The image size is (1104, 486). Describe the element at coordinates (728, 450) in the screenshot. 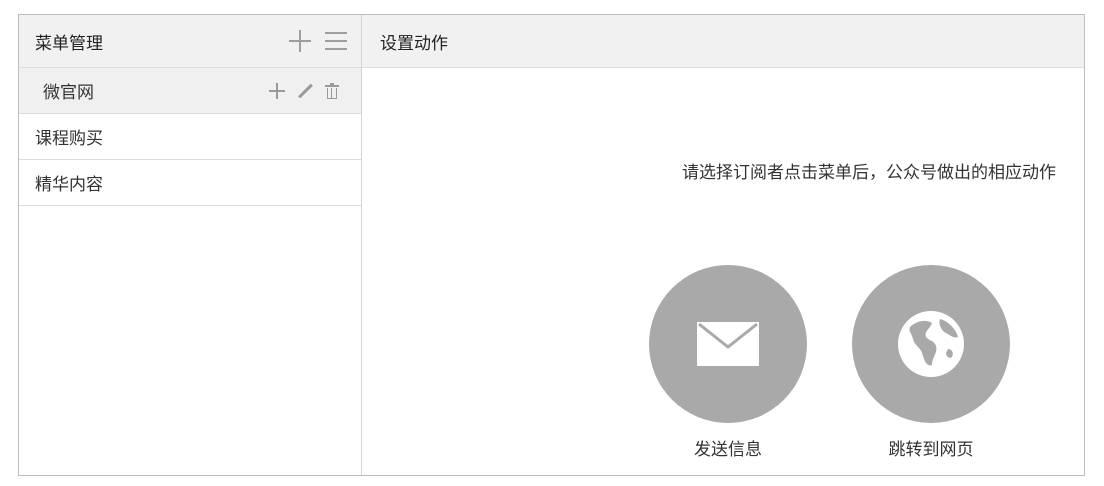

I see `send-message-label: 发送信息` at that location.